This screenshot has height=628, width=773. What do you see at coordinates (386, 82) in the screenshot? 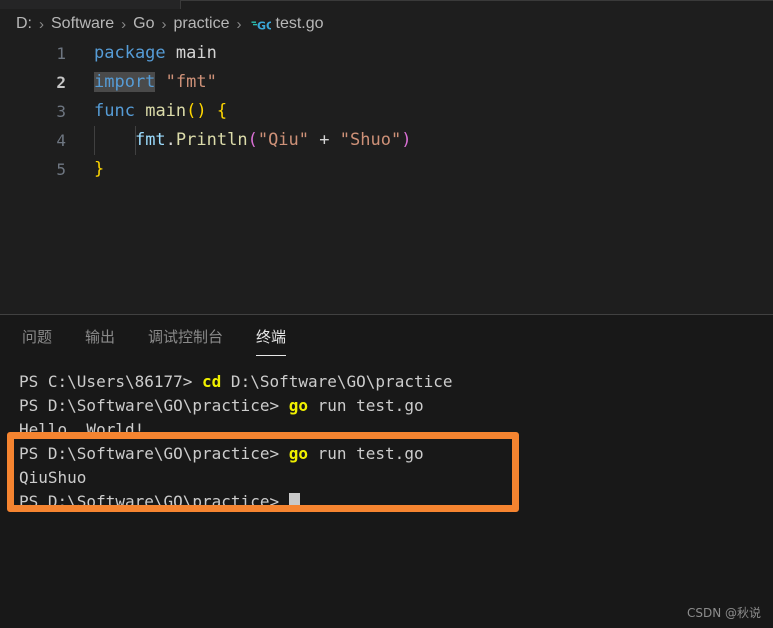
I see `code-line: 2 import "fmt"` at bounding box center [386, 82].